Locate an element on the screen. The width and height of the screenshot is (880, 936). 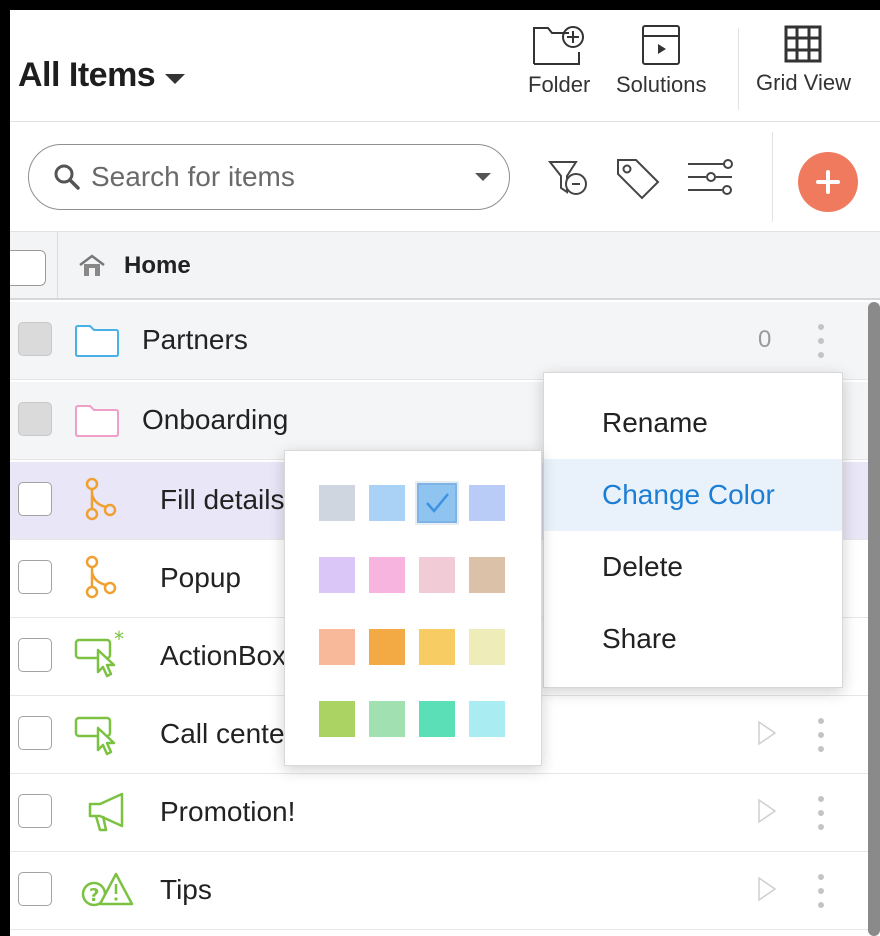
context-menu: Rename Change Color Delete Share is located at coordinates (693, 530).